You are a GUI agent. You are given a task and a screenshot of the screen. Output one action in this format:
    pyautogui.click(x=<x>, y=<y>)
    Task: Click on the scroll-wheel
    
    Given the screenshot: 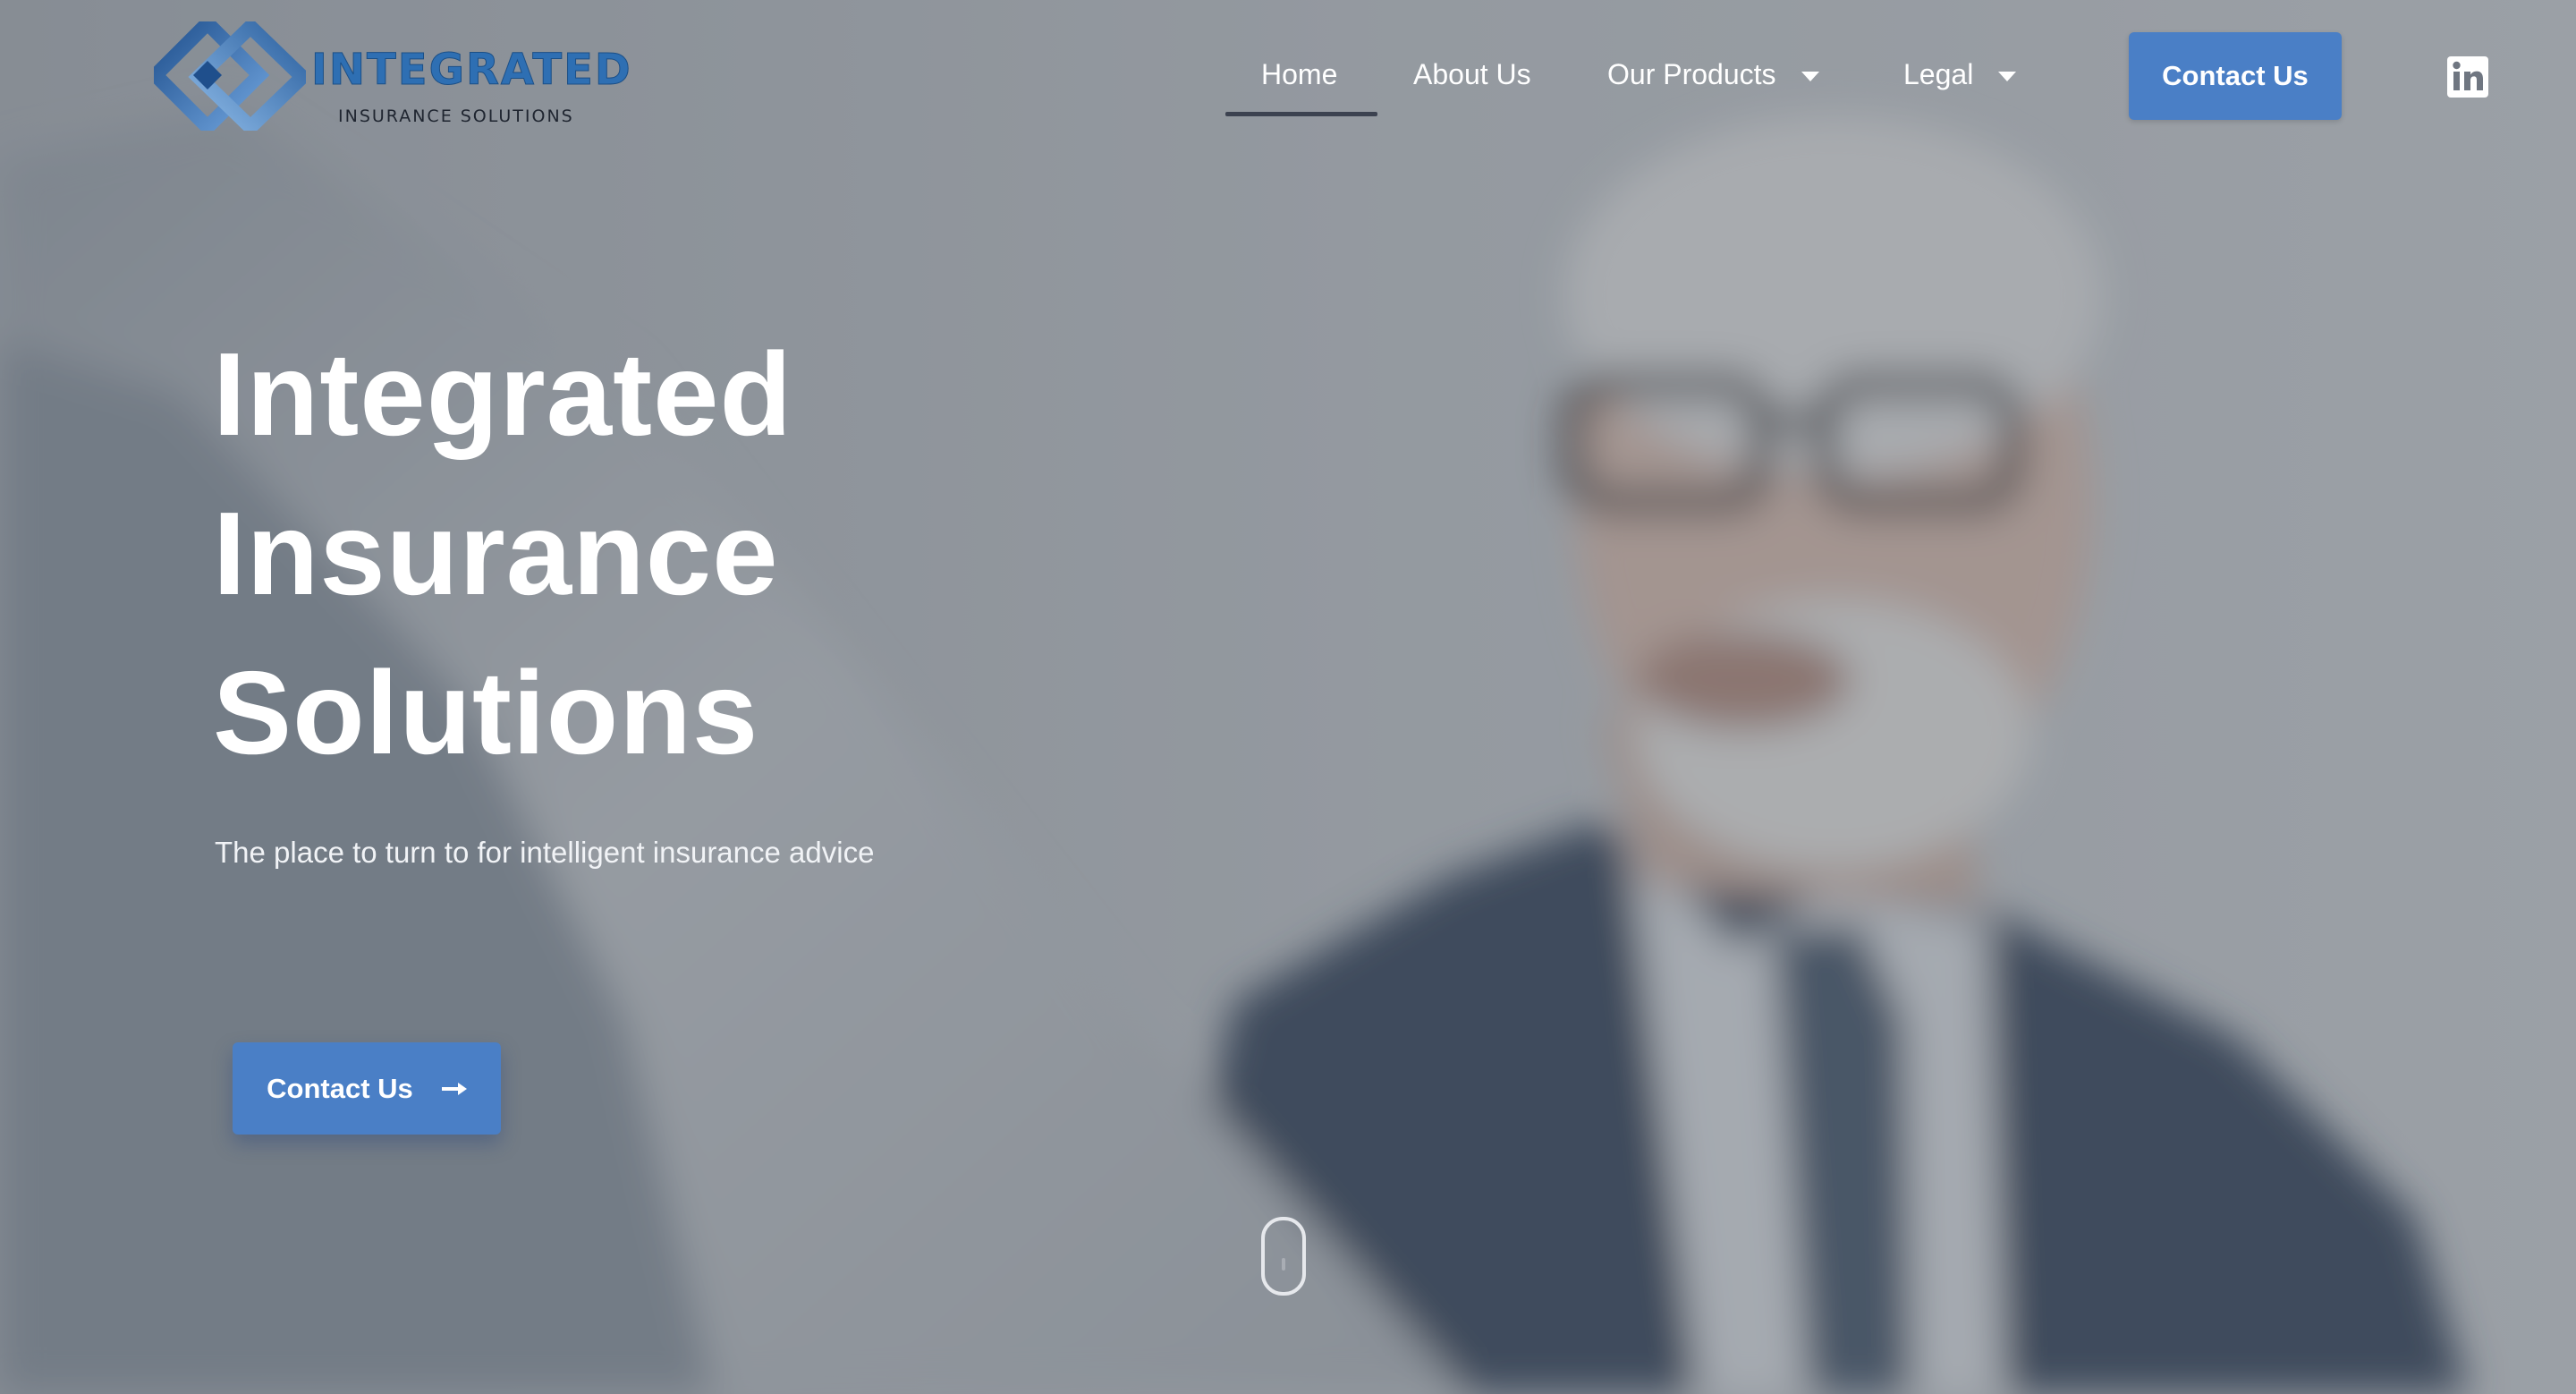 What is the action you would take?
    pyautogui.click(x=1283, y=1264)
    